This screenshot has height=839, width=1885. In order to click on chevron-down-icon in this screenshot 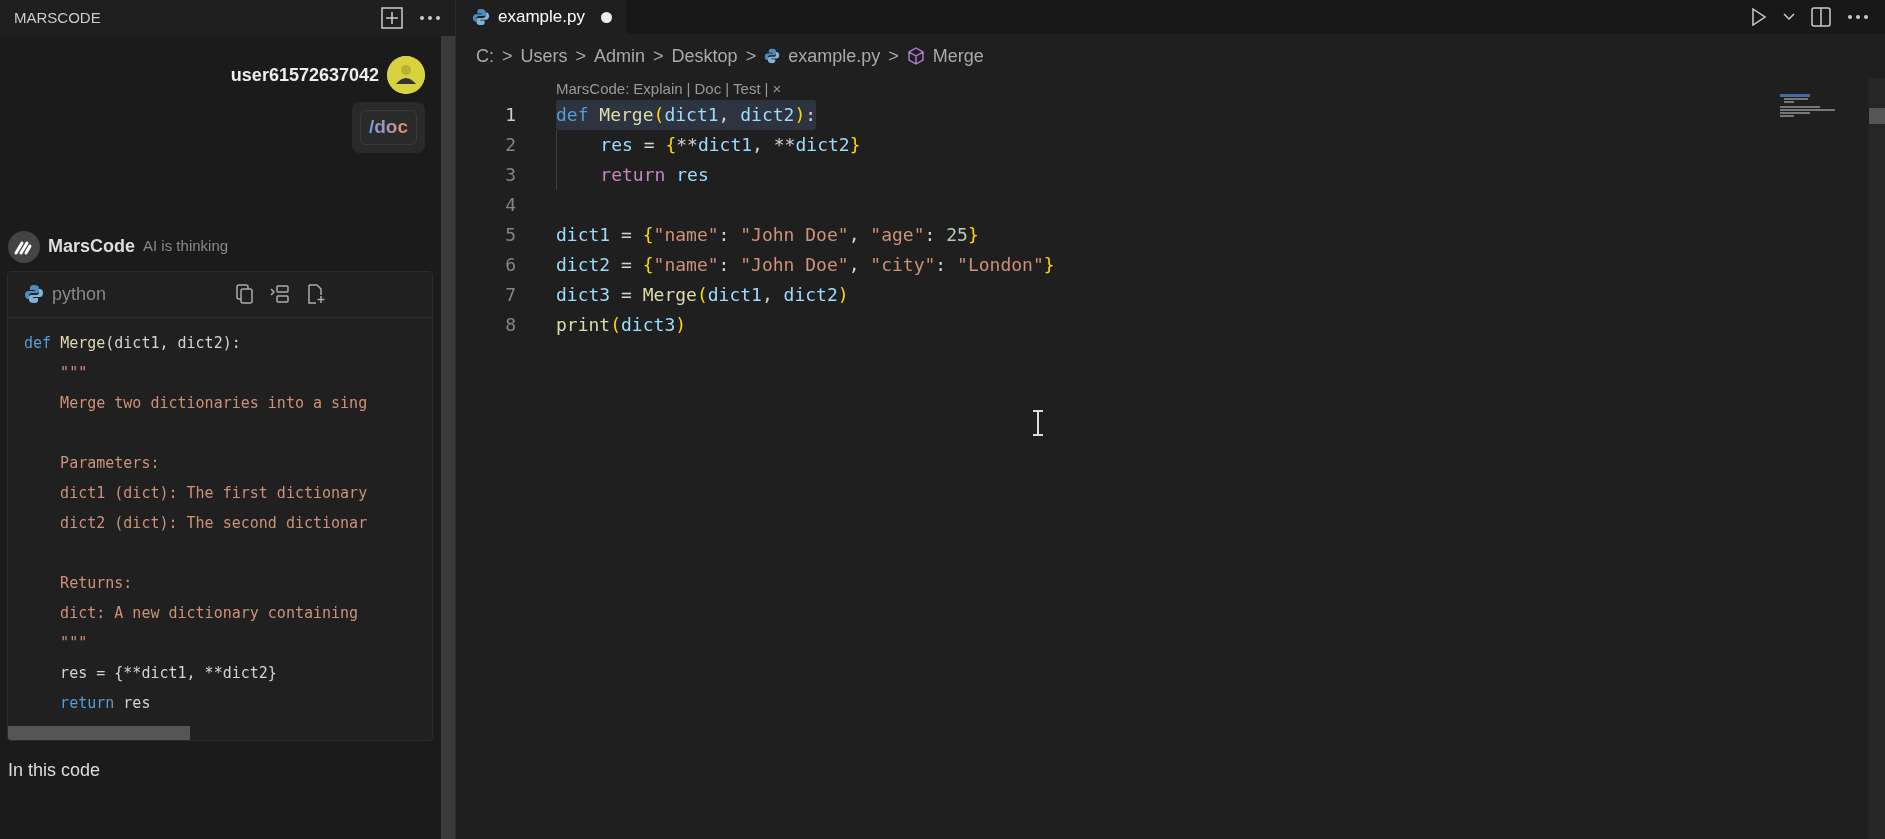, I will do `click(1789, 17)`.